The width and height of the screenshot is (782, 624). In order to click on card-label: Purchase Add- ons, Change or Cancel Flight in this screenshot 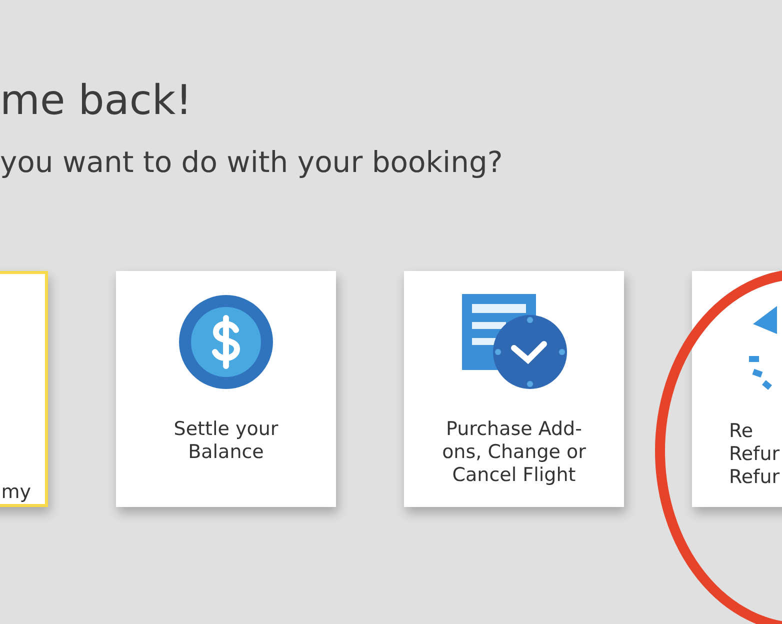, I will do `click(514, 452)`.